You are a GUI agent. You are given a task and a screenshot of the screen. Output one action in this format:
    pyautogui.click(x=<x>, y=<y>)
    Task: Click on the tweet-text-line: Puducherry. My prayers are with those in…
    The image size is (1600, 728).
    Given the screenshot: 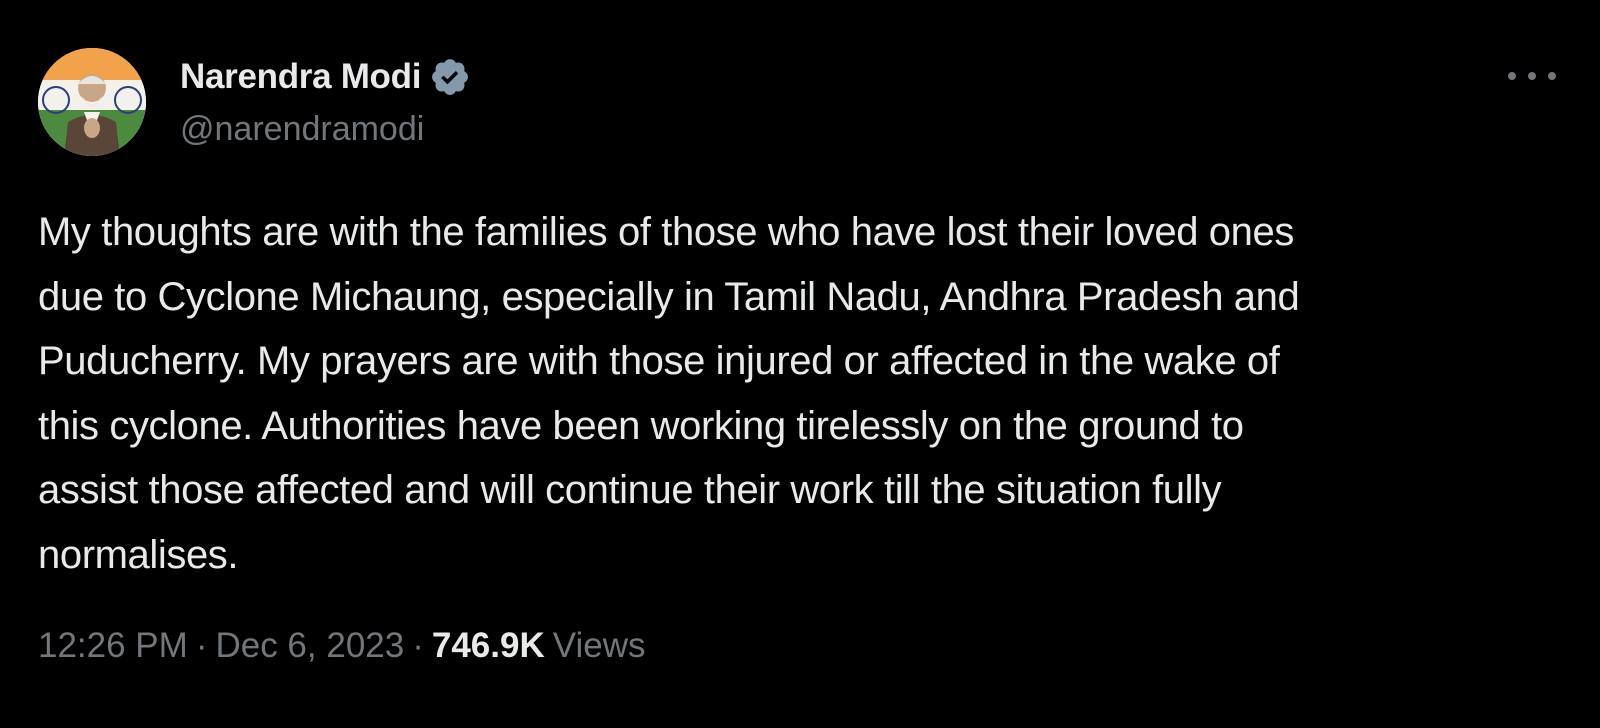 What is the action you would take?
    pyautogui.click(x=659, y=361)
    